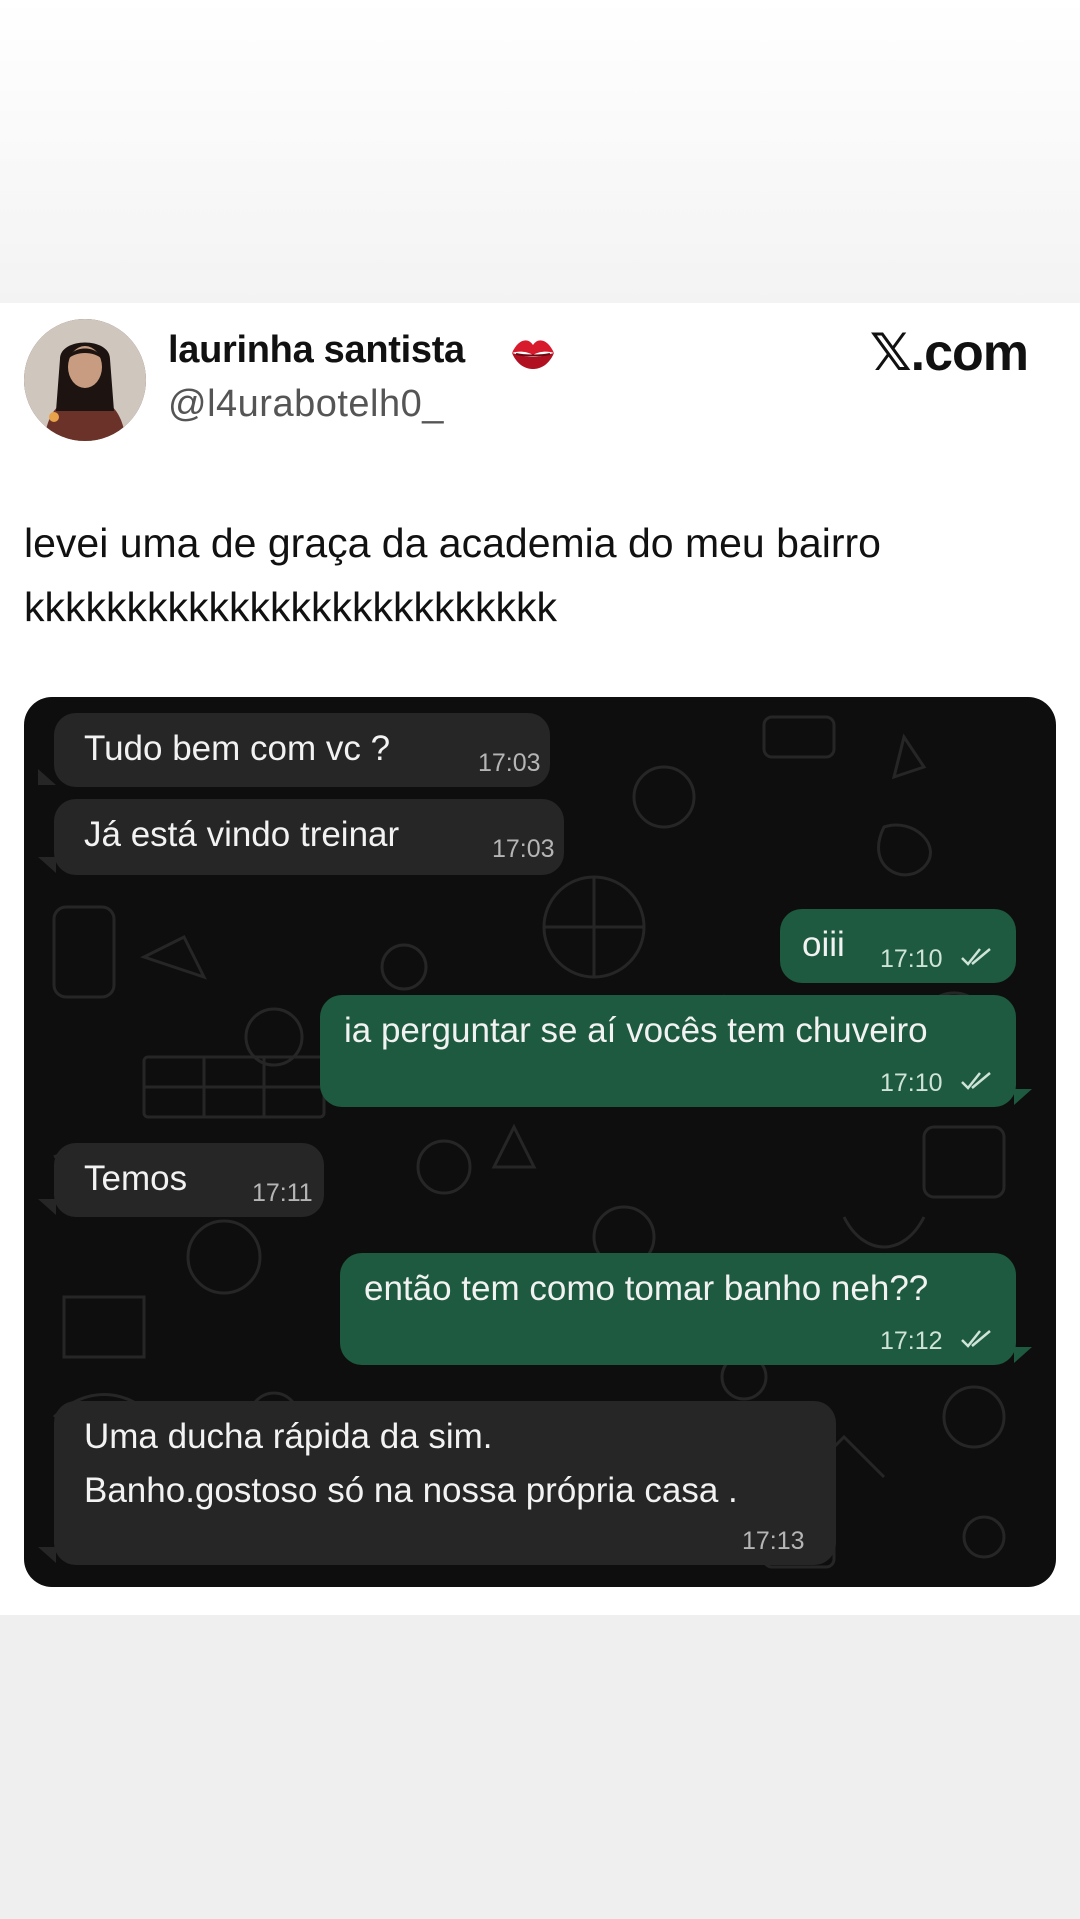  Describe the element at coordinates (533, 354) in the screenshot. I see `kiss-mark-icon` at that location.